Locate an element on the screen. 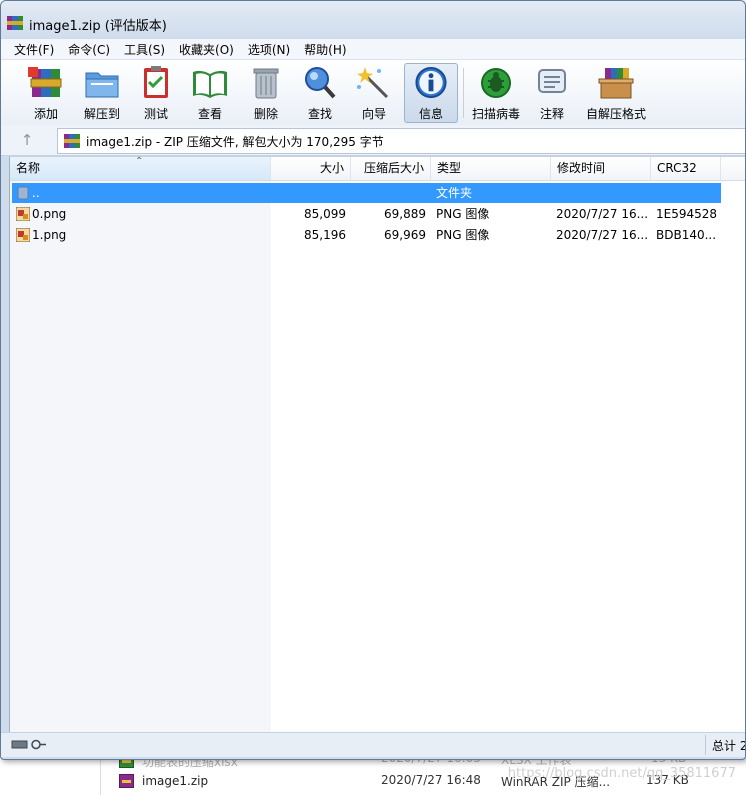 This screenshot has width=746, height=795. view-button: 查看 is located at coordinates (210, 93).